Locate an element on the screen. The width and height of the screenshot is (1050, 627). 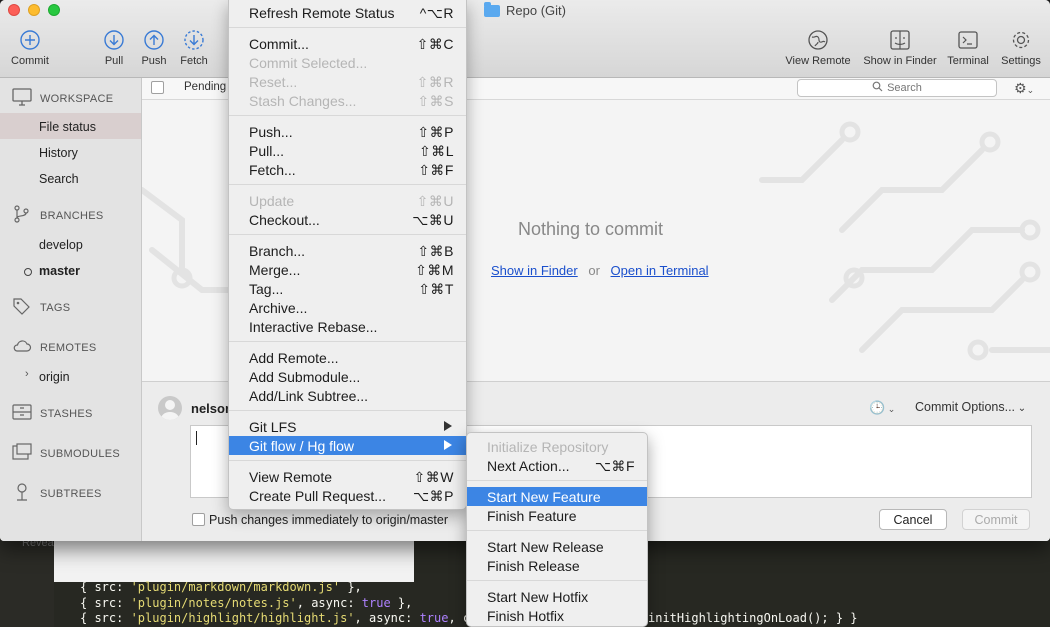
push-toolbar-button: Push is located at coordinates (154, 48).